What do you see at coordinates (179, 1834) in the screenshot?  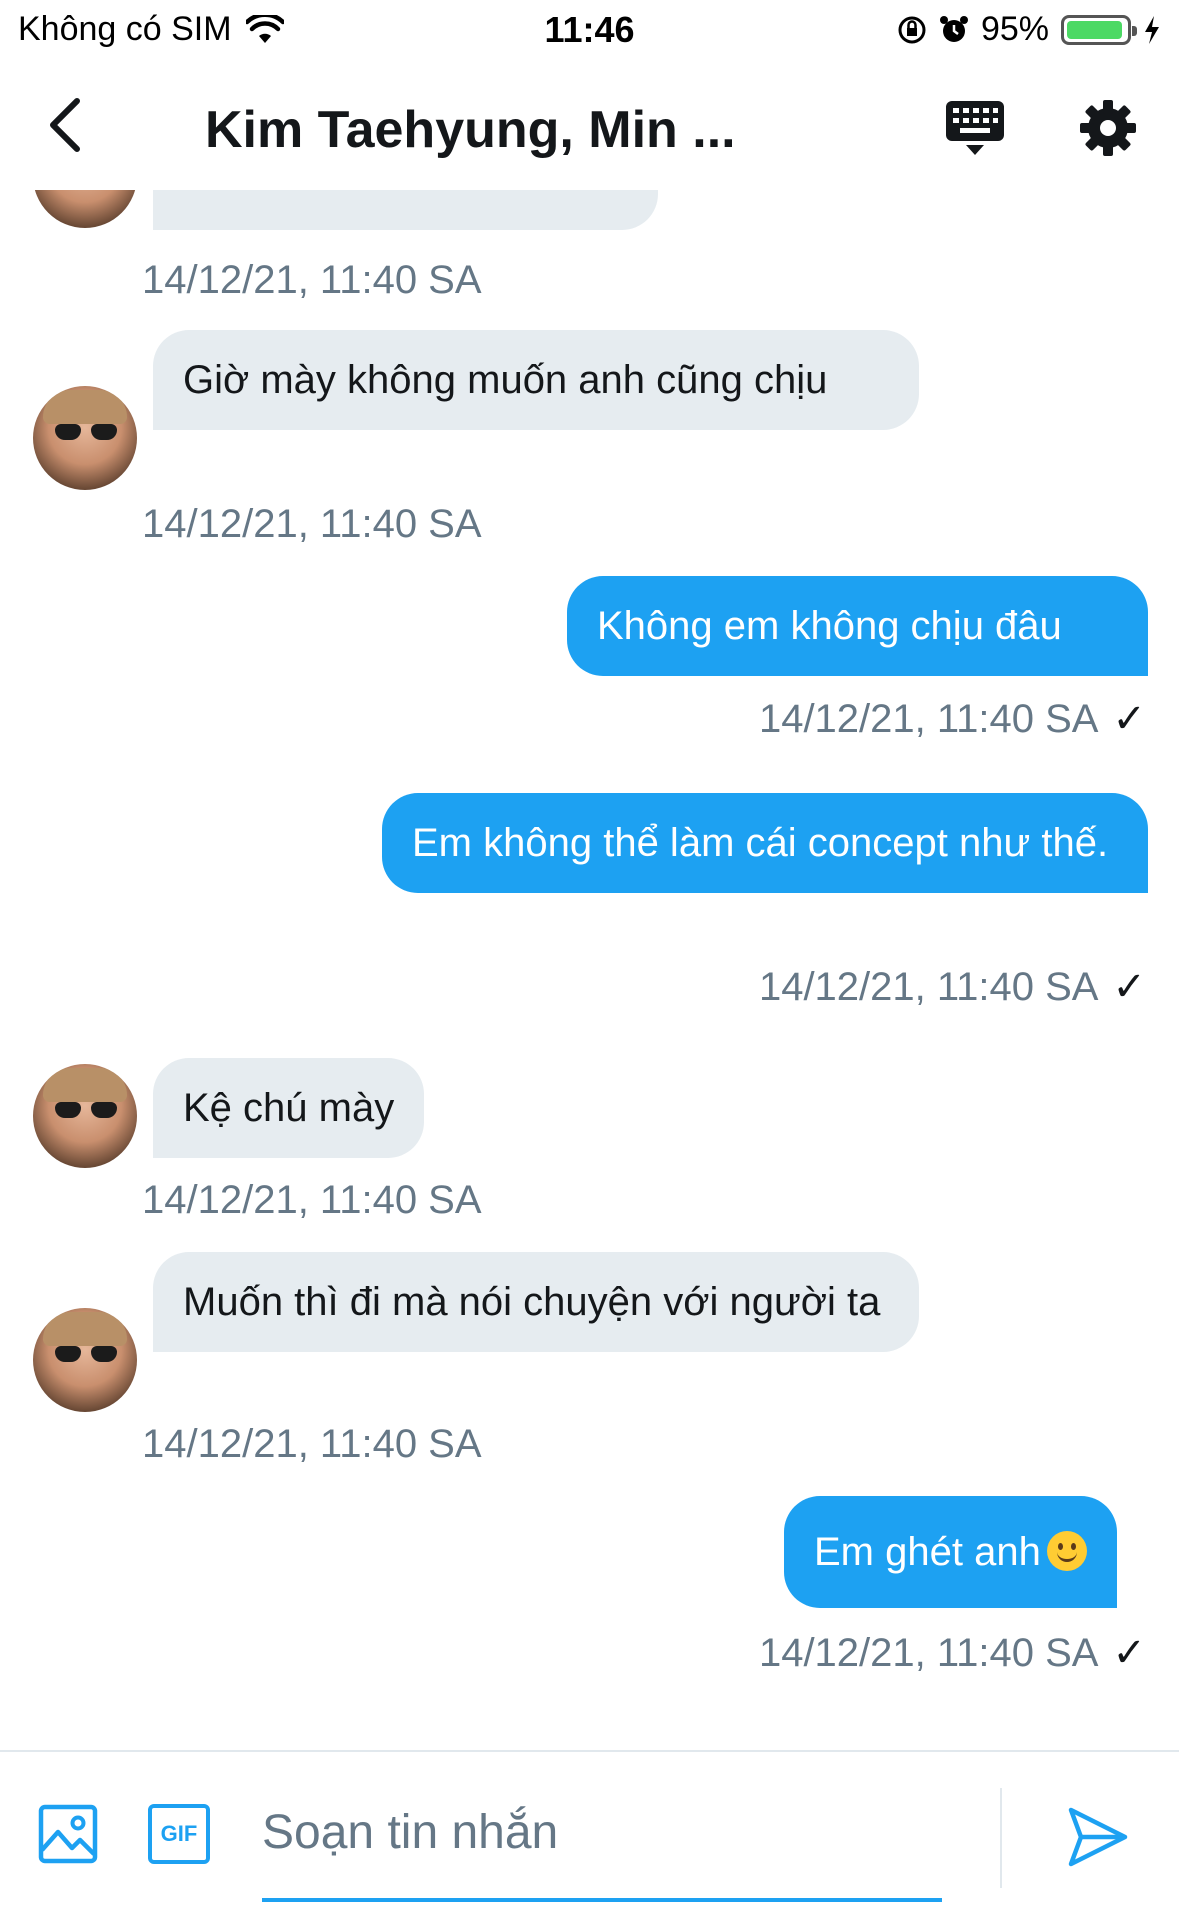 I see `add-gif-button: GIF` at bounding box center [179, 1834].